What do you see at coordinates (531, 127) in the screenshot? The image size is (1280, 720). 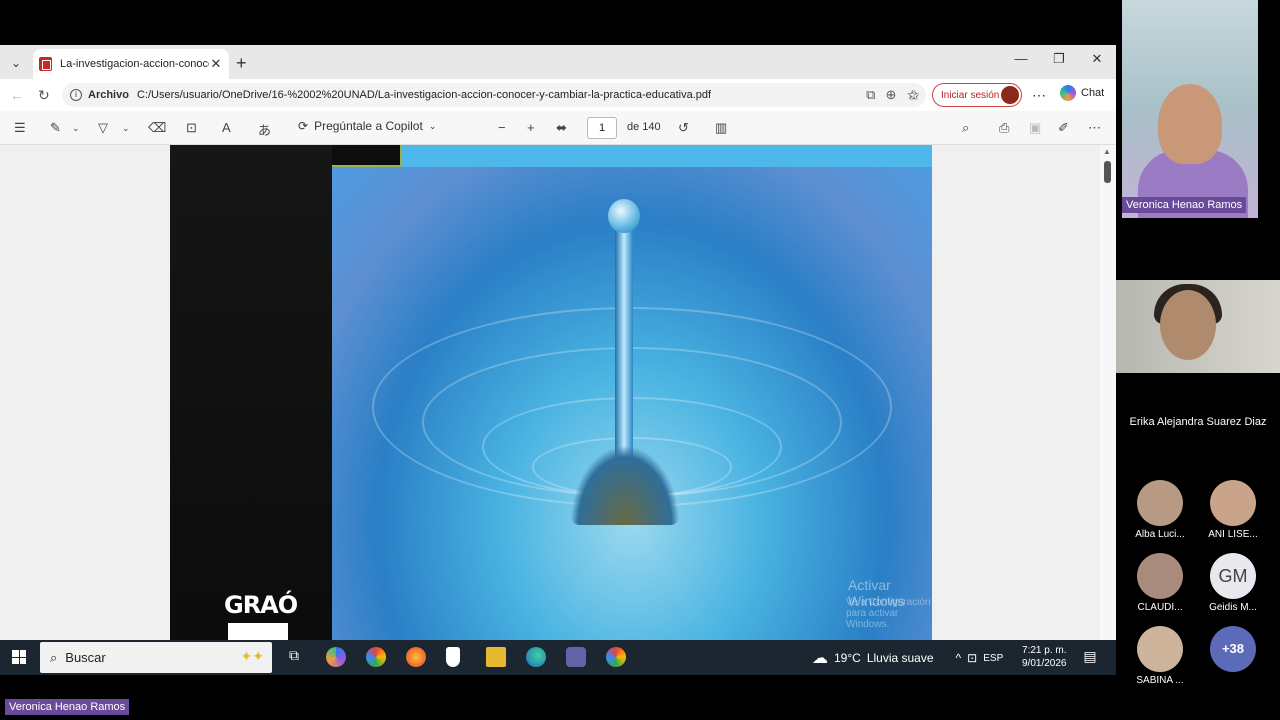 I see `zoom-in-icon: +` at bounding box center [531, 127].